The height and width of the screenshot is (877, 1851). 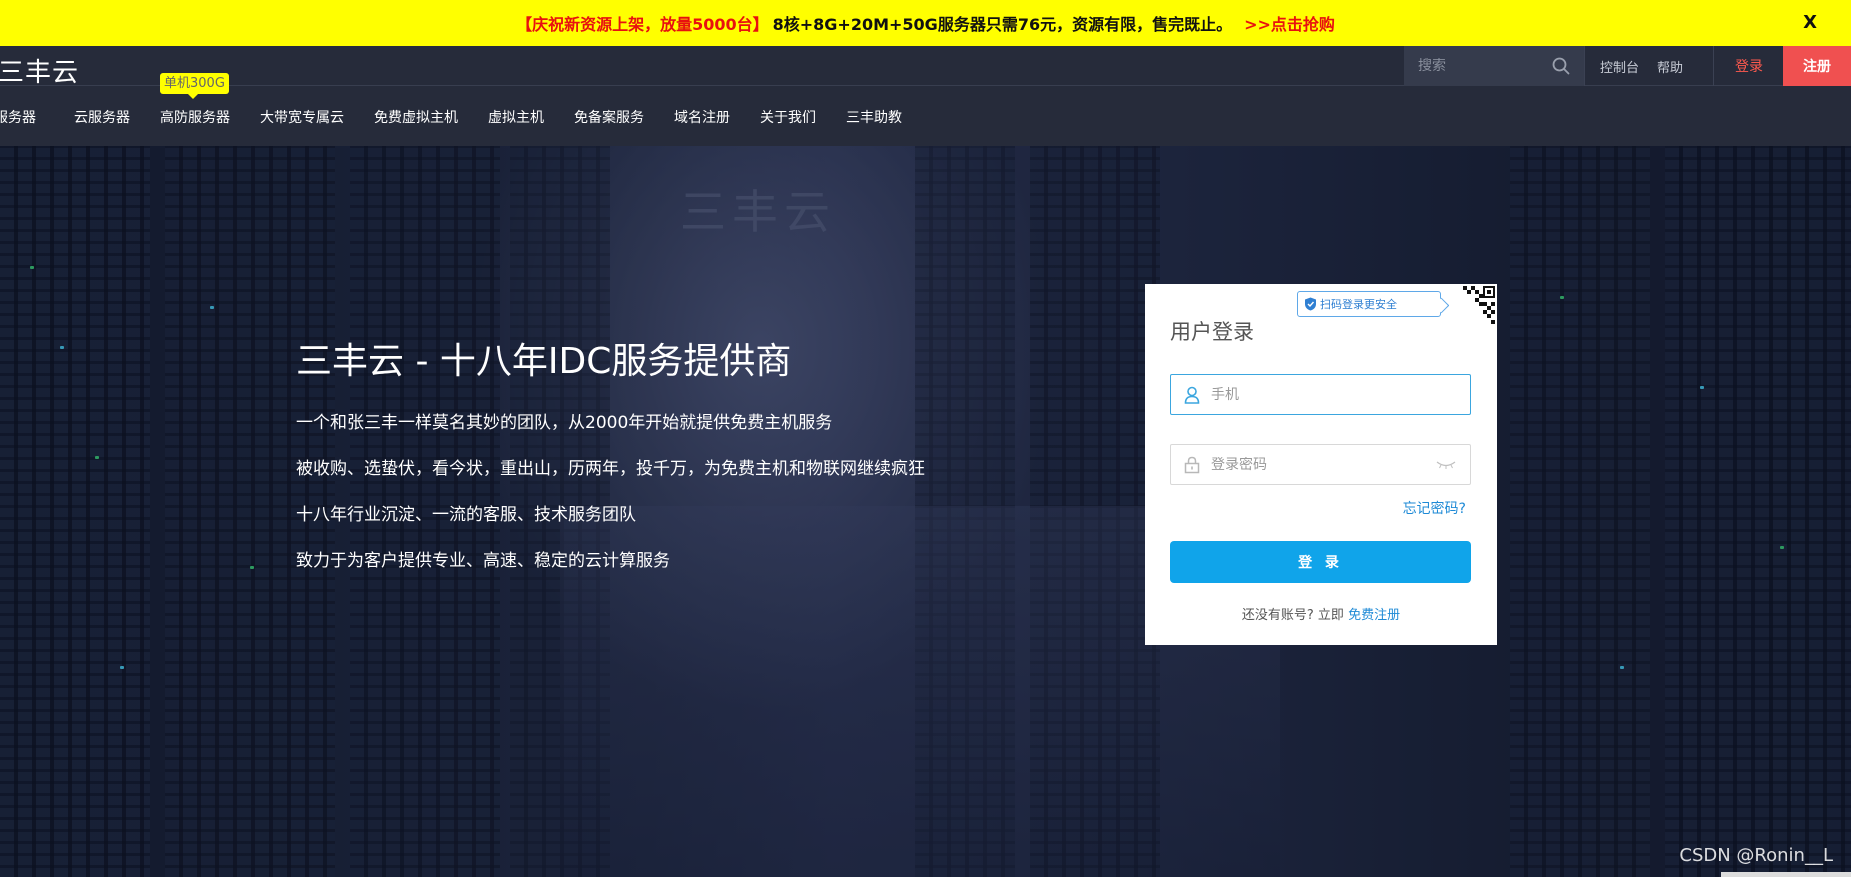 What do you see at coordinates (874, 116) in the screenshot?
I see `nav-item-tutor: 三丰助教` at bounding box center [874, 116].